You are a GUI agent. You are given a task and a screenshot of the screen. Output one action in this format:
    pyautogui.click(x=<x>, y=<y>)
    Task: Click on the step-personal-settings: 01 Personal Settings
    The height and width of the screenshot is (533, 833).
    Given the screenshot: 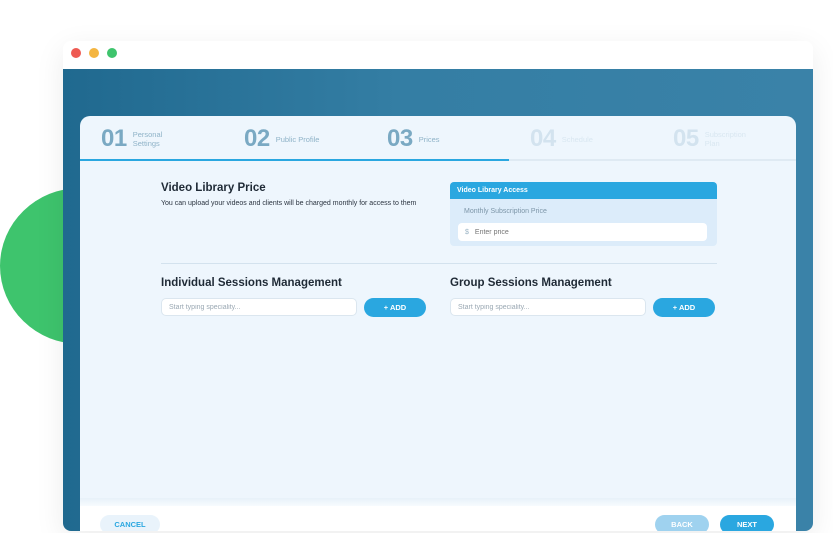 What is the action you would take?
    pyautogui.click(x=139, y=139)
    